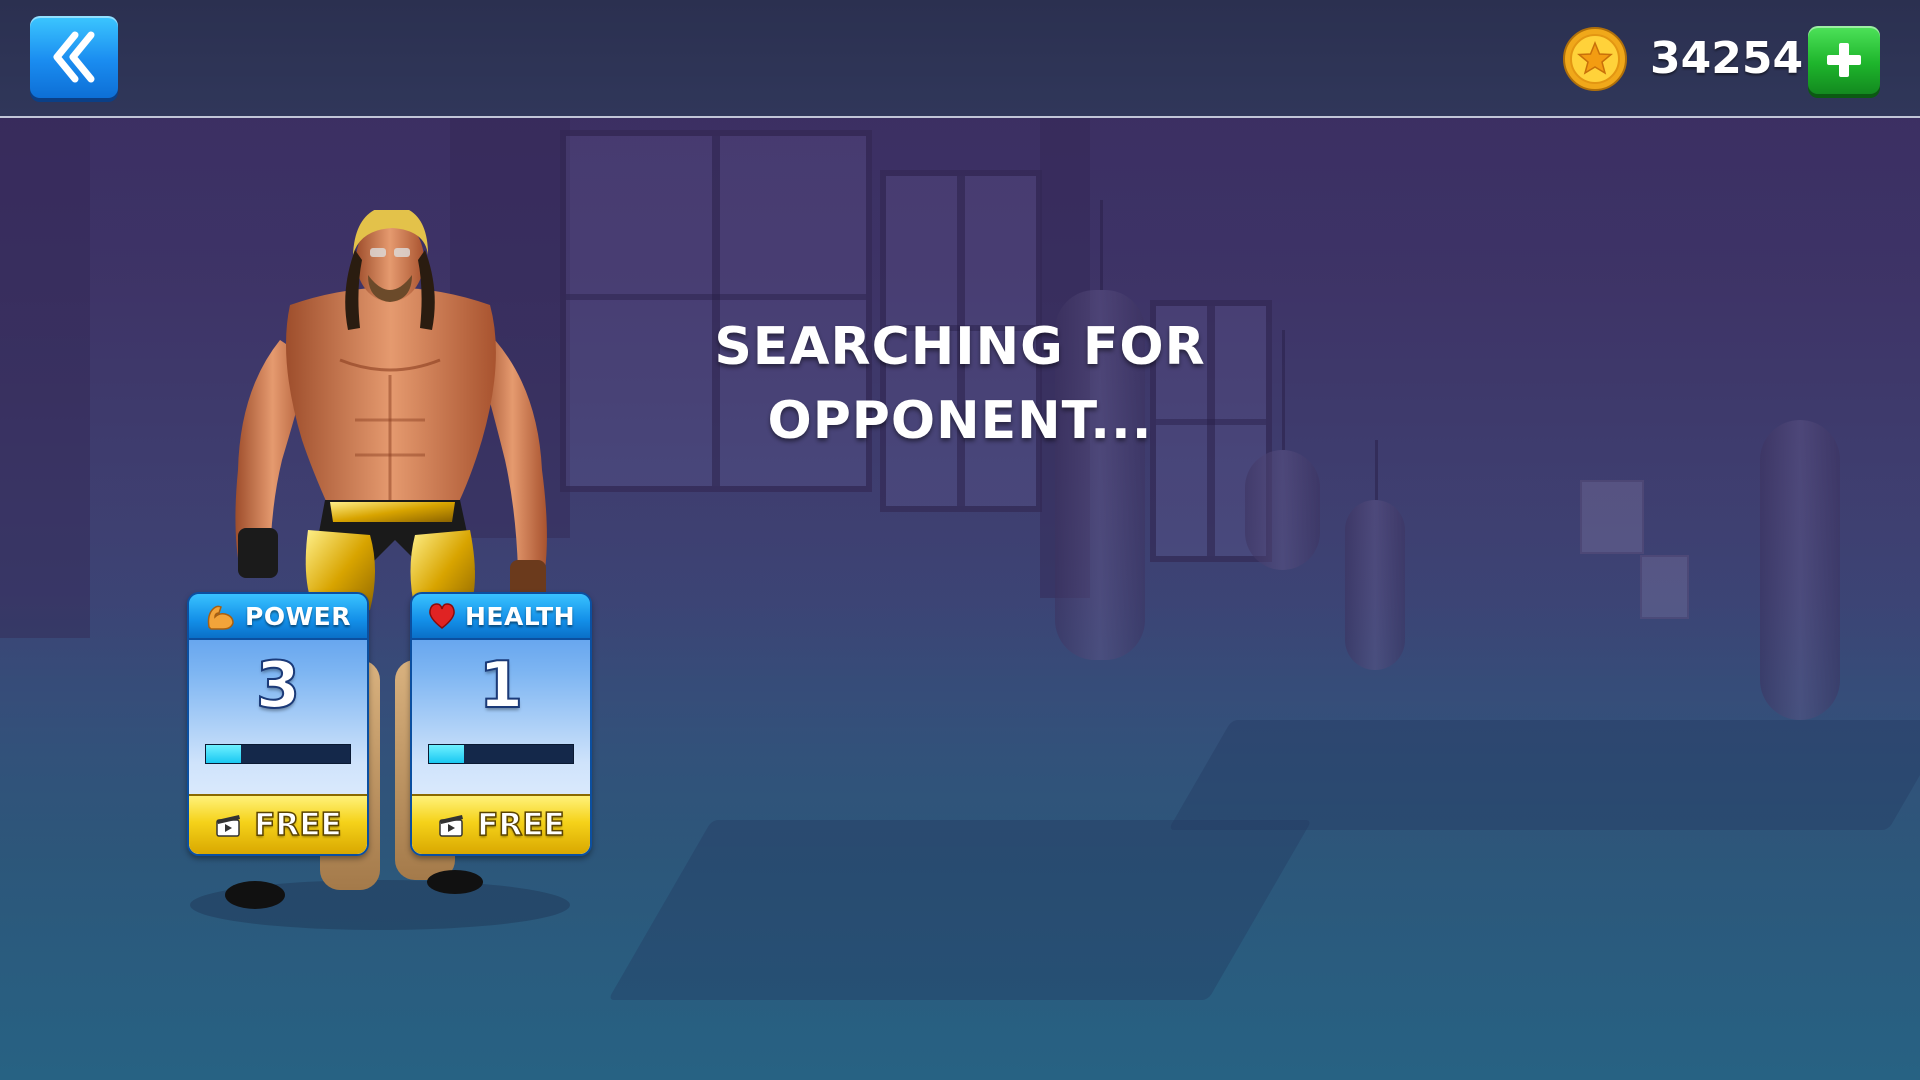 This screenshot has height=1080, width=1920. What do you see at coordinates (960, 347) in the screenshot?
I see `status-line-1: SEARCHING FOR` at bounding box center [960, 347].